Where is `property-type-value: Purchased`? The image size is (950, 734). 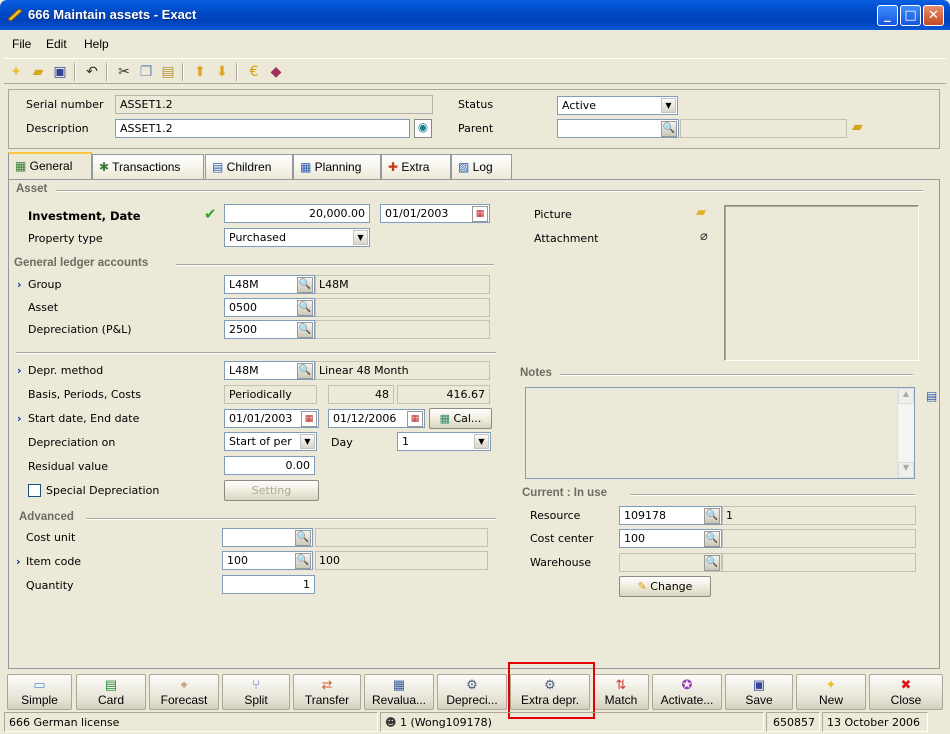 property-type-value: Purchased is located at coordinates (257, 237).